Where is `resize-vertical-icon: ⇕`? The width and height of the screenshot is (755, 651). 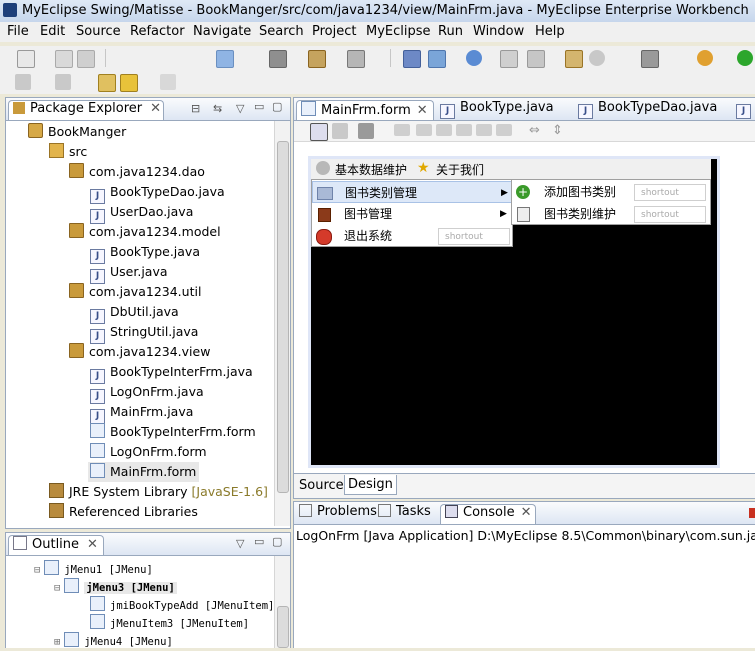
resize-vertical-icon: ⇕ is located at coordinates (557, 130).